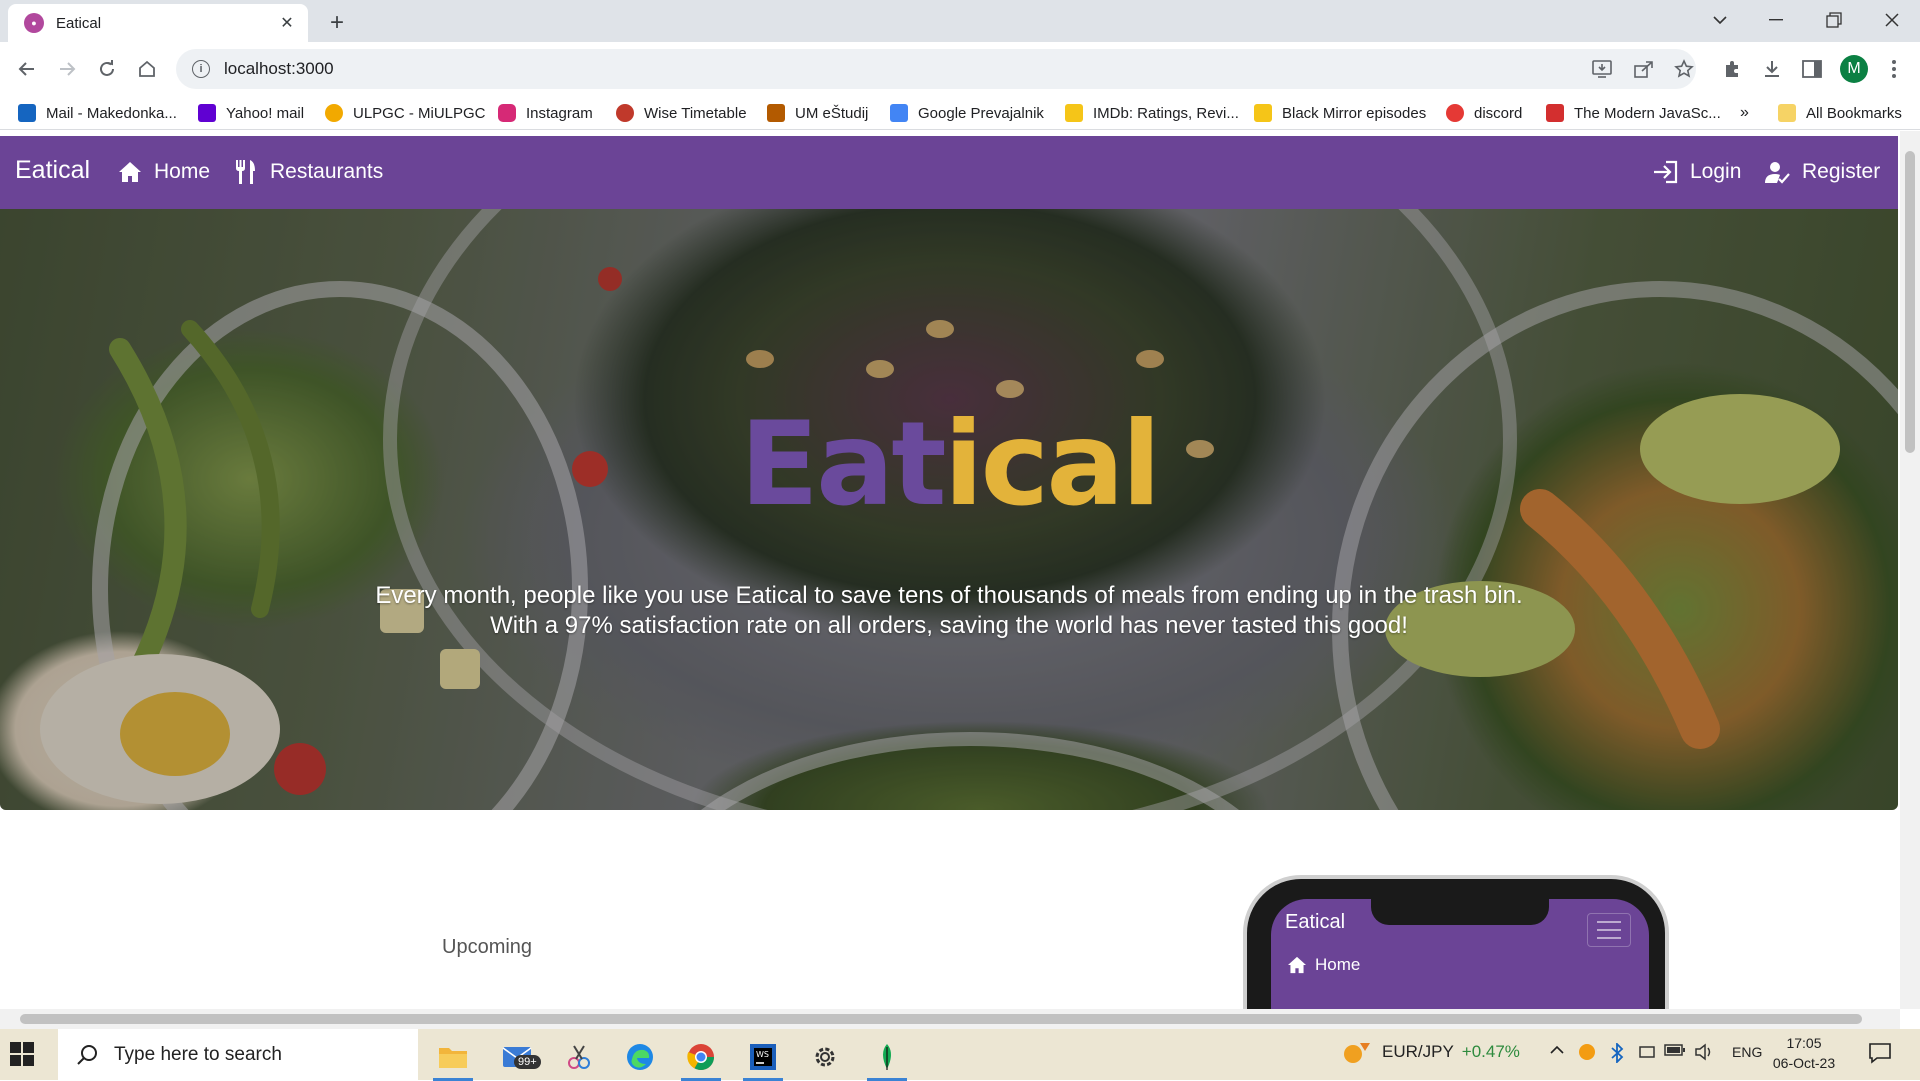  Describe the element at coordinates (327, 171) in the screenshot. I see `nav-restaurants-label: Restaurants` at that location.